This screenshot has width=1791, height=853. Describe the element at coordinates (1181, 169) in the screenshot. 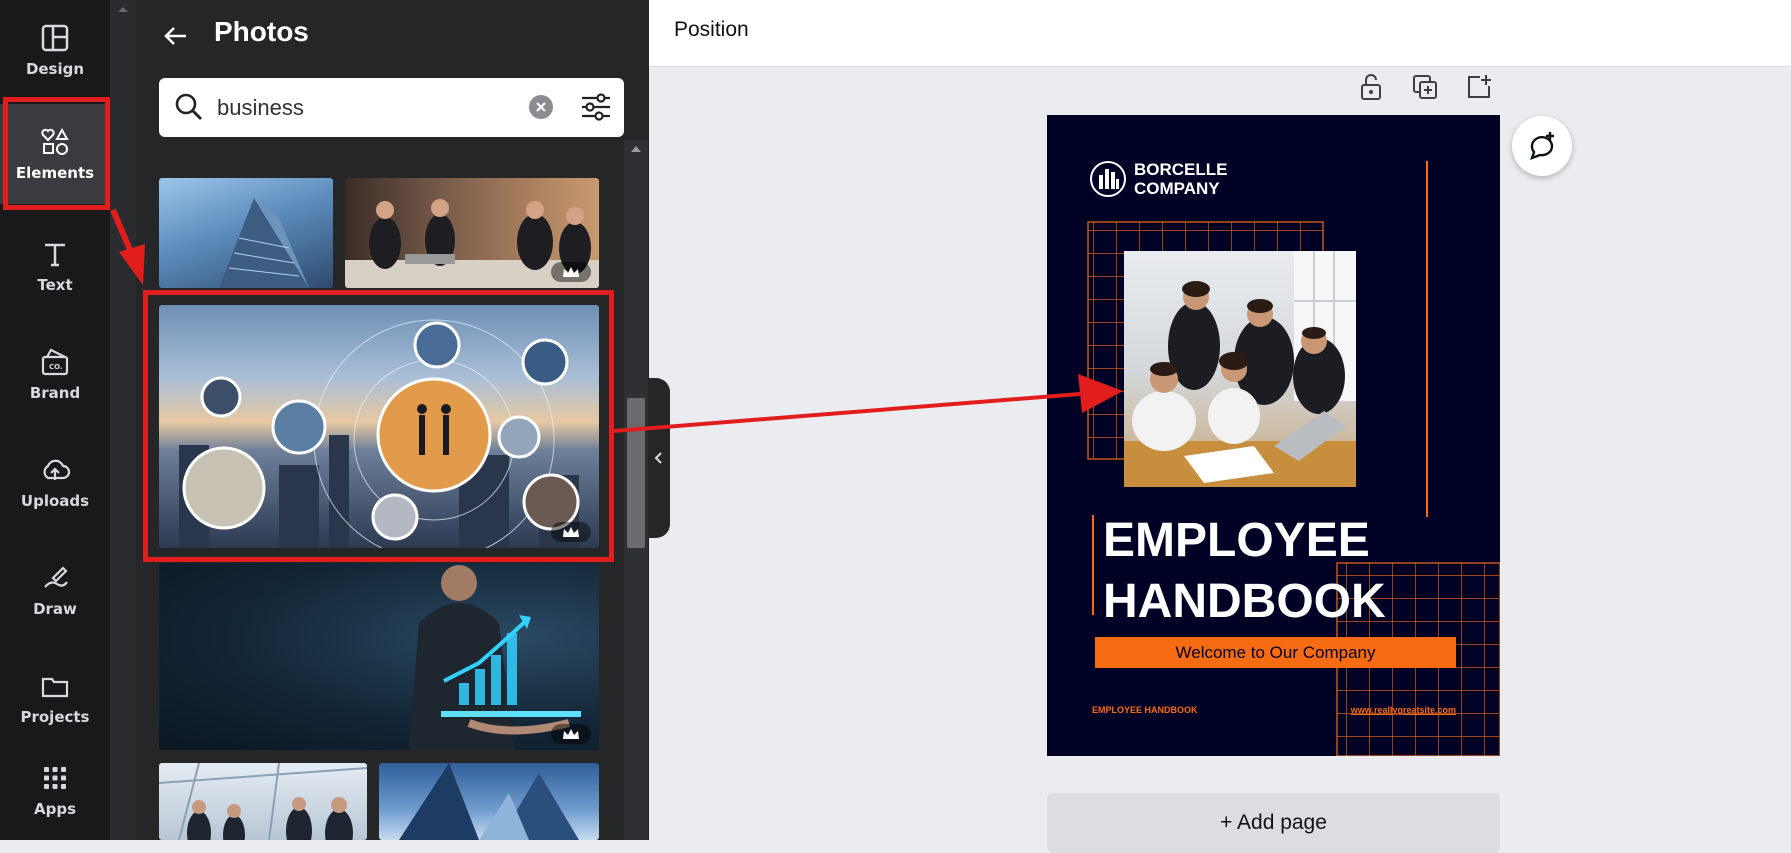

I see `company-name-line1: BORCELLE` at that location.